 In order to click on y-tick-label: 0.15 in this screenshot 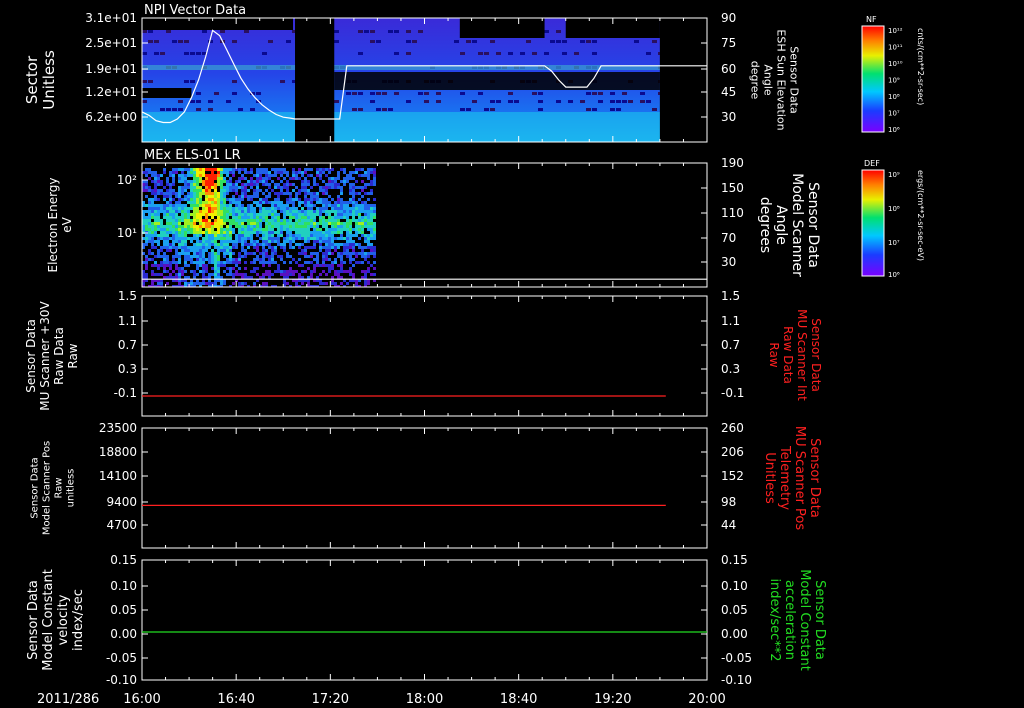, I will do `click(123, 560)`.